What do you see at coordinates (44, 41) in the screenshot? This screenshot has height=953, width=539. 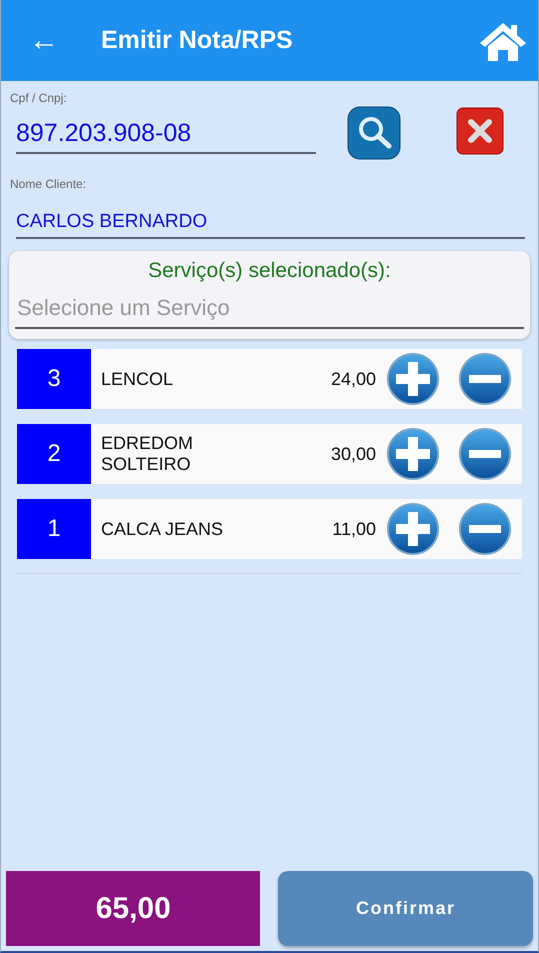 I see `back-button: ←` at bounding box center [44, 41].